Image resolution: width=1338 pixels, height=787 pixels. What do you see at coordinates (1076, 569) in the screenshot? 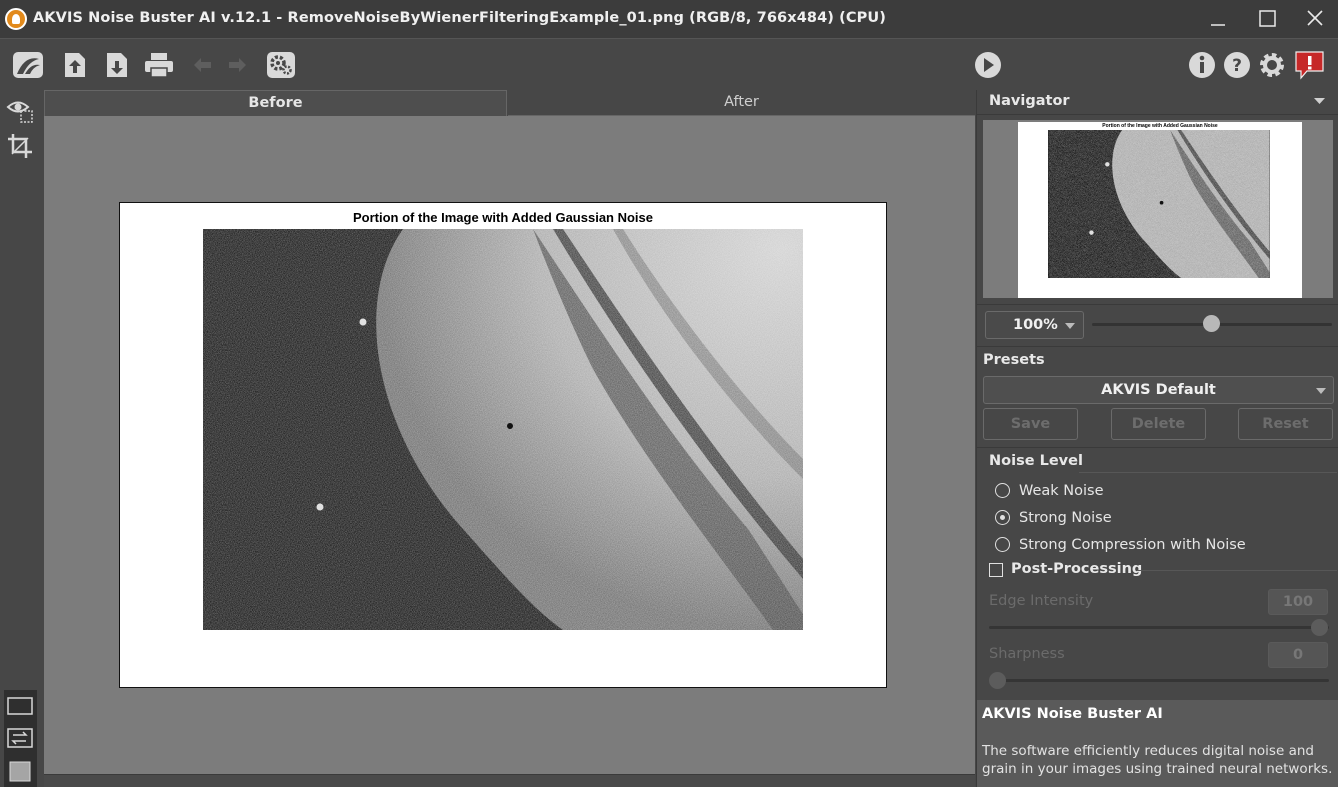
I see `post-processing-label: Post-Processing` at bounding box center [1076, 569].